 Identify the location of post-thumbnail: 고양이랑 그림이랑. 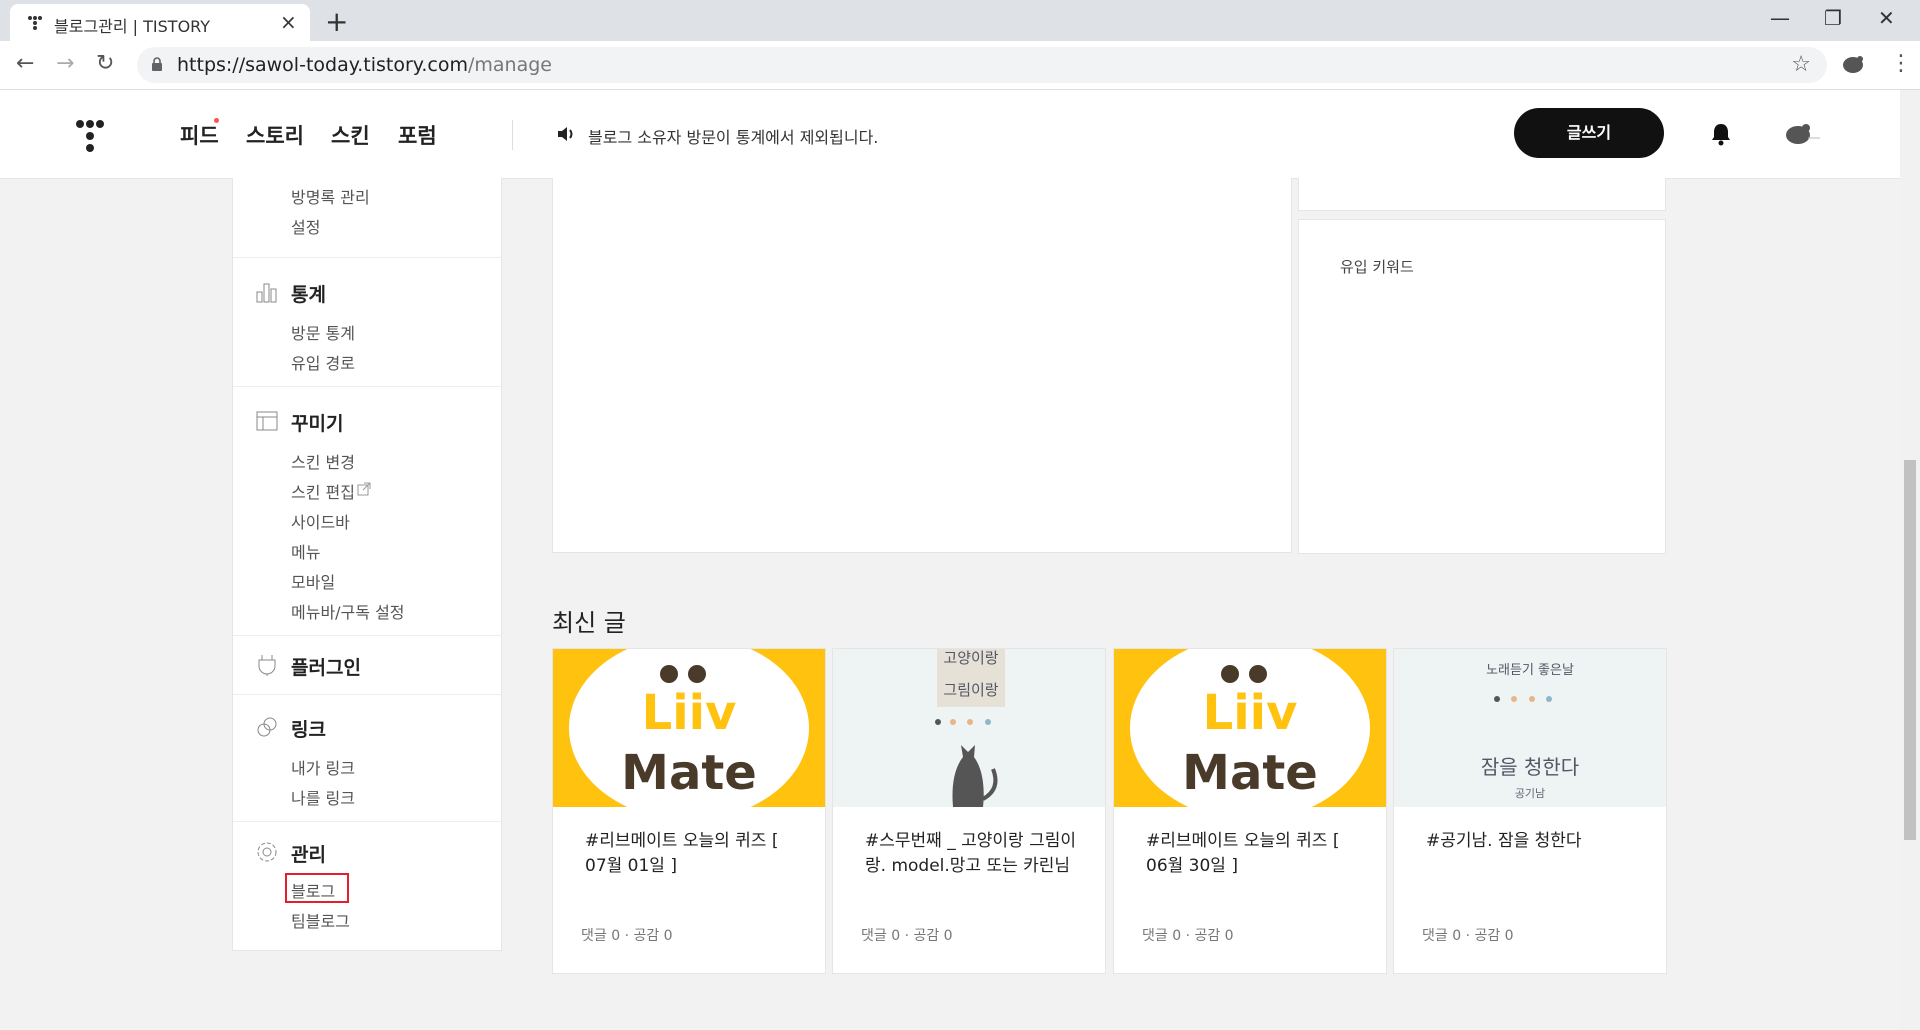
(969, 728).